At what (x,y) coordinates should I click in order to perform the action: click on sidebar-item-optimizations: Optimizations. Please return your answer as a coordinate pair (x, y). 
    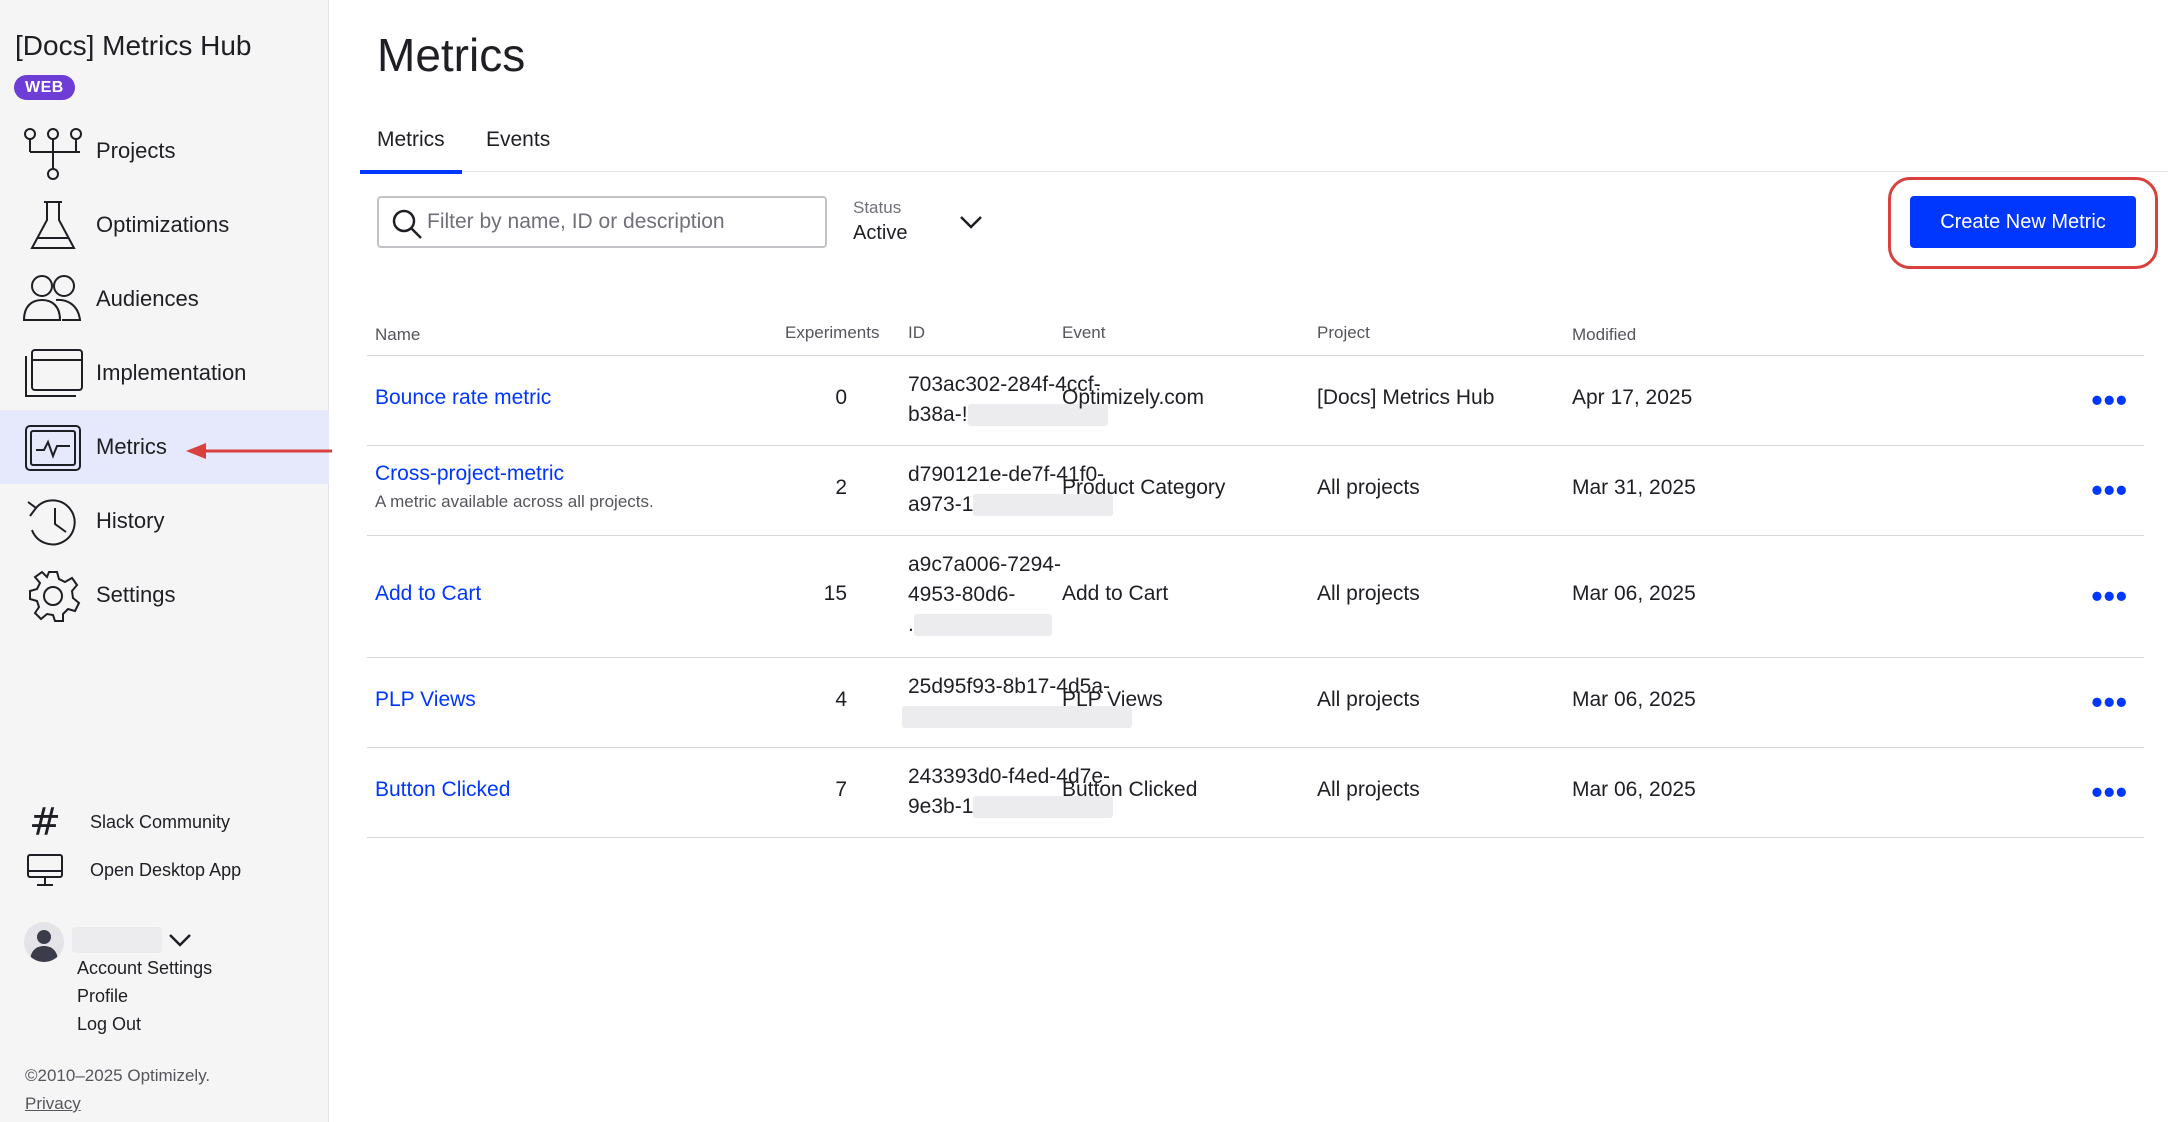
    Looking at the image, I should click on (164, 225).